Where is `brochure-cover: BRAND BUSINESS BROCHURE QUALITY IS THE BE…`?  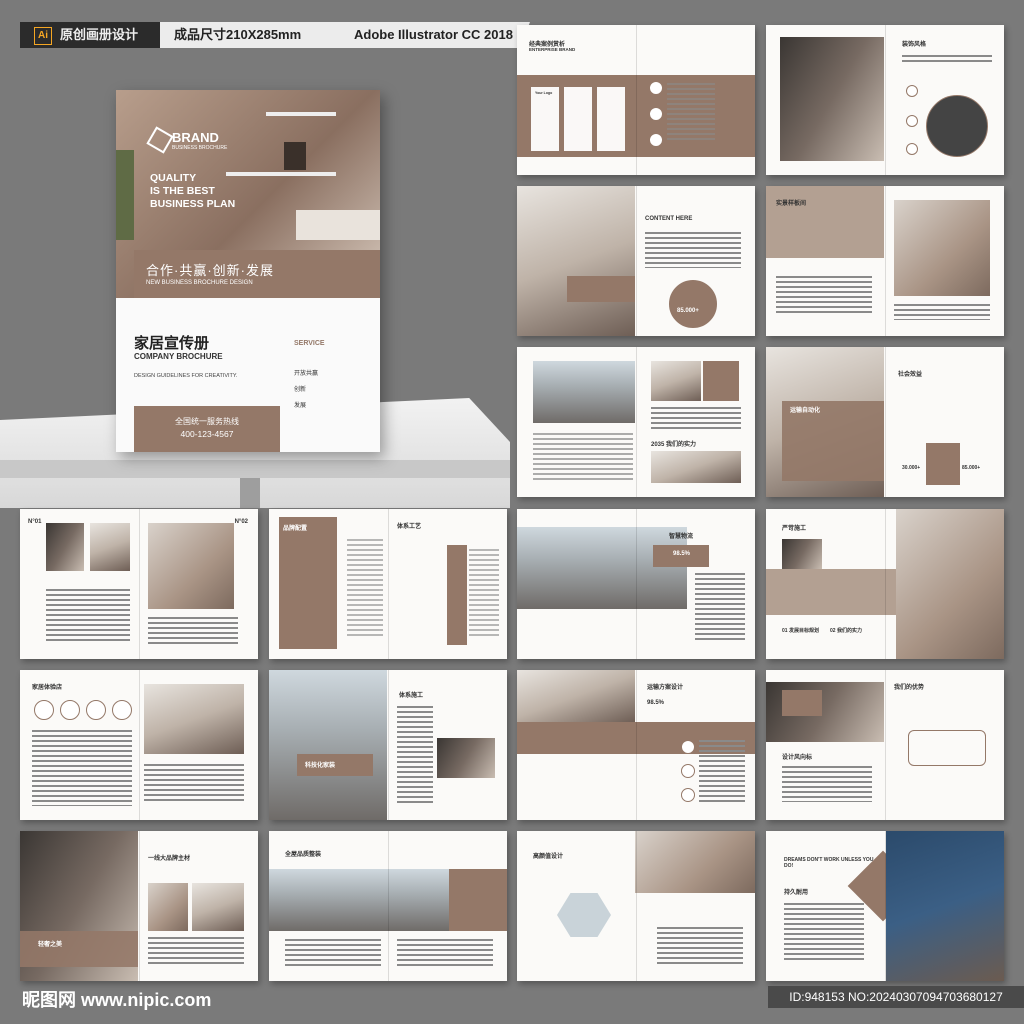 brochure-cover: BRAND BUSINESS BROCHURE QUALITY IS THE BE… is located at coordinates (248, 271).